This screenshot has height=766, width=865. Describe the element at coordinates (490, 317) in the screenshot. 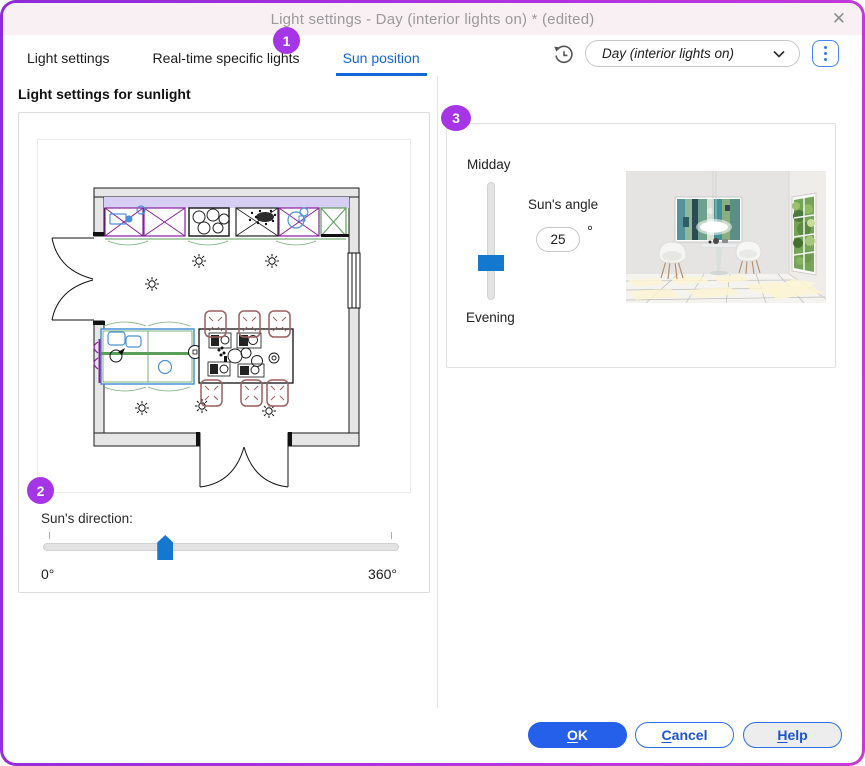

I see `elevation-bottom-label: Evening` at that location.